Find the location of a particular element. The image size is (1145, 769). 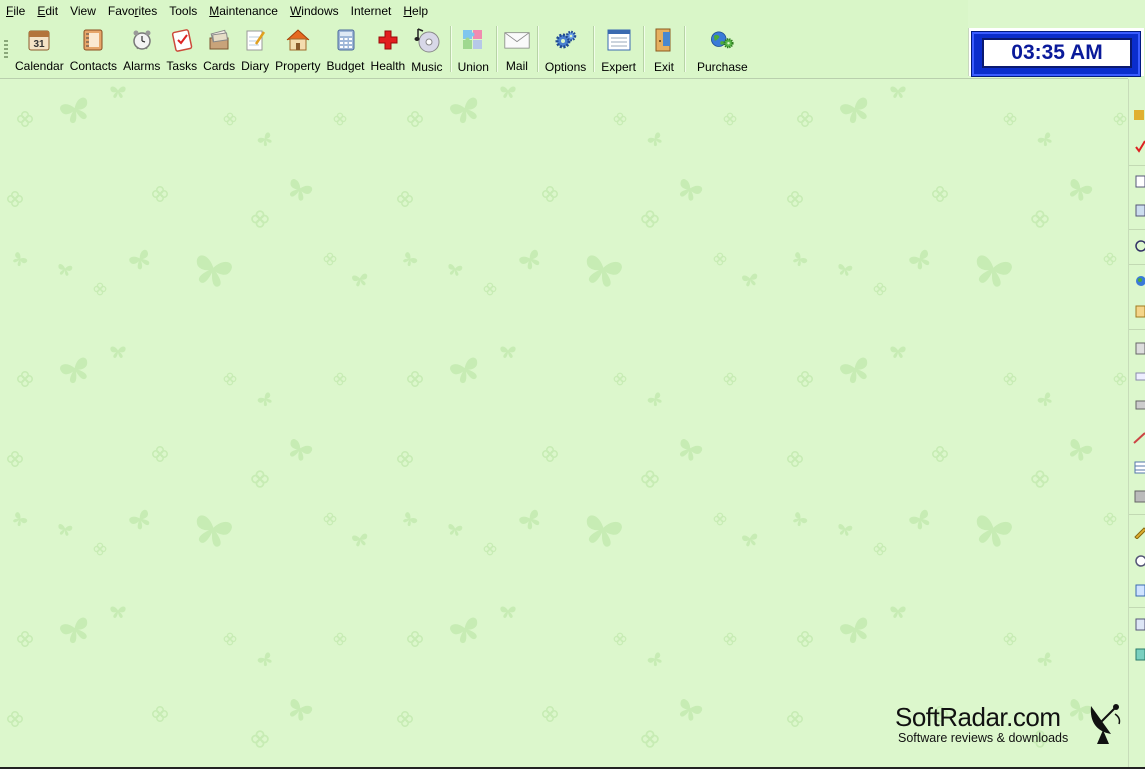

options-button: Options is located at coordinates (565, 48).